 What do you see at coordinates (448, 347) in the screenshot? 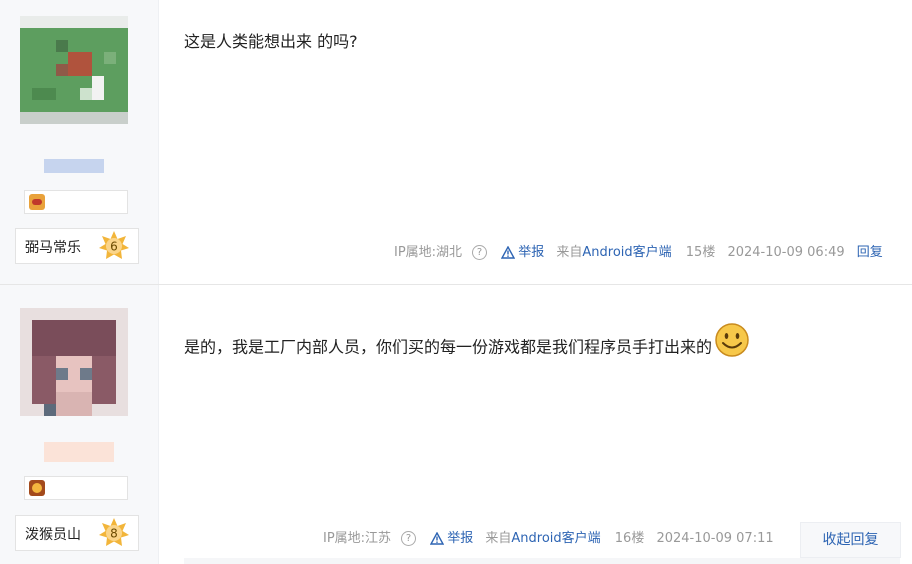
I see `post-text: 是的，我是工厂内部人员，你们买的每一份游戏都是我们程序员手打出来的` at bounding box center [448, 347].